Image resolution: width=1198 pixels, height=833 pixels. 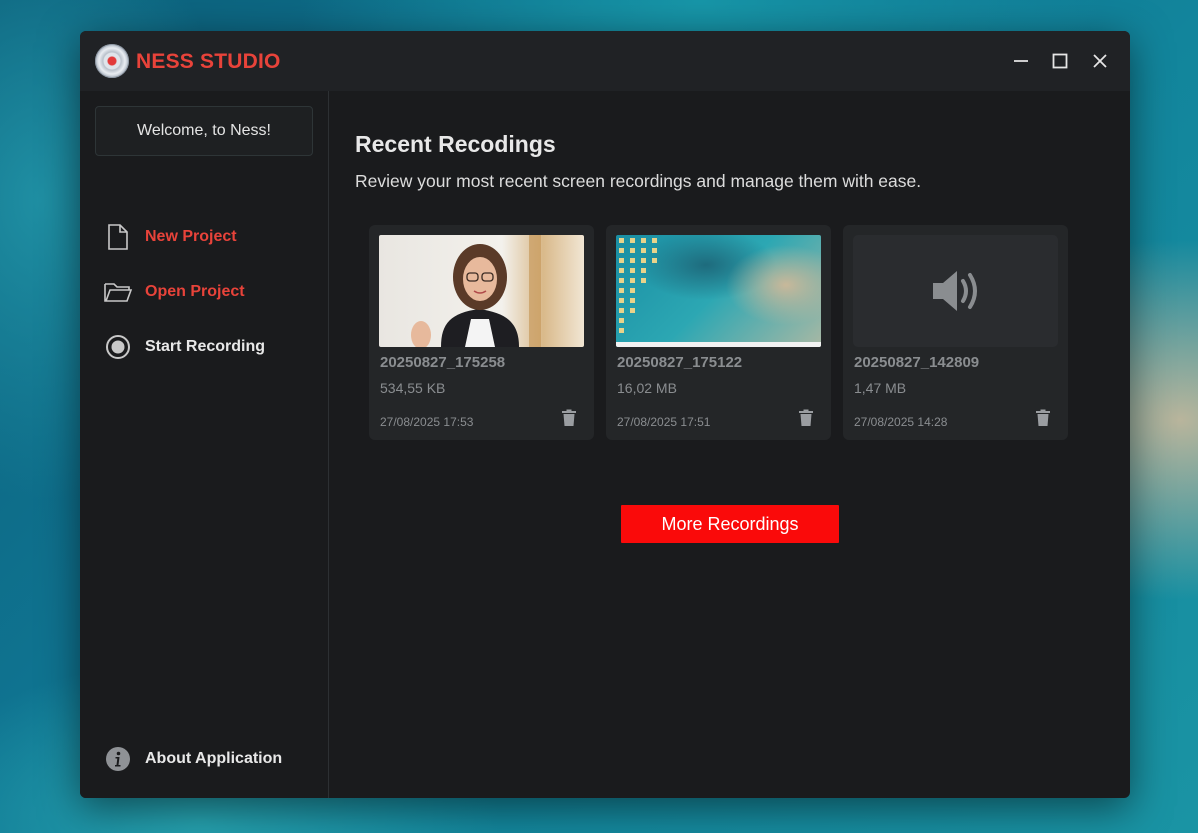 I want to click on close-button, so click(x=1100, y=61).